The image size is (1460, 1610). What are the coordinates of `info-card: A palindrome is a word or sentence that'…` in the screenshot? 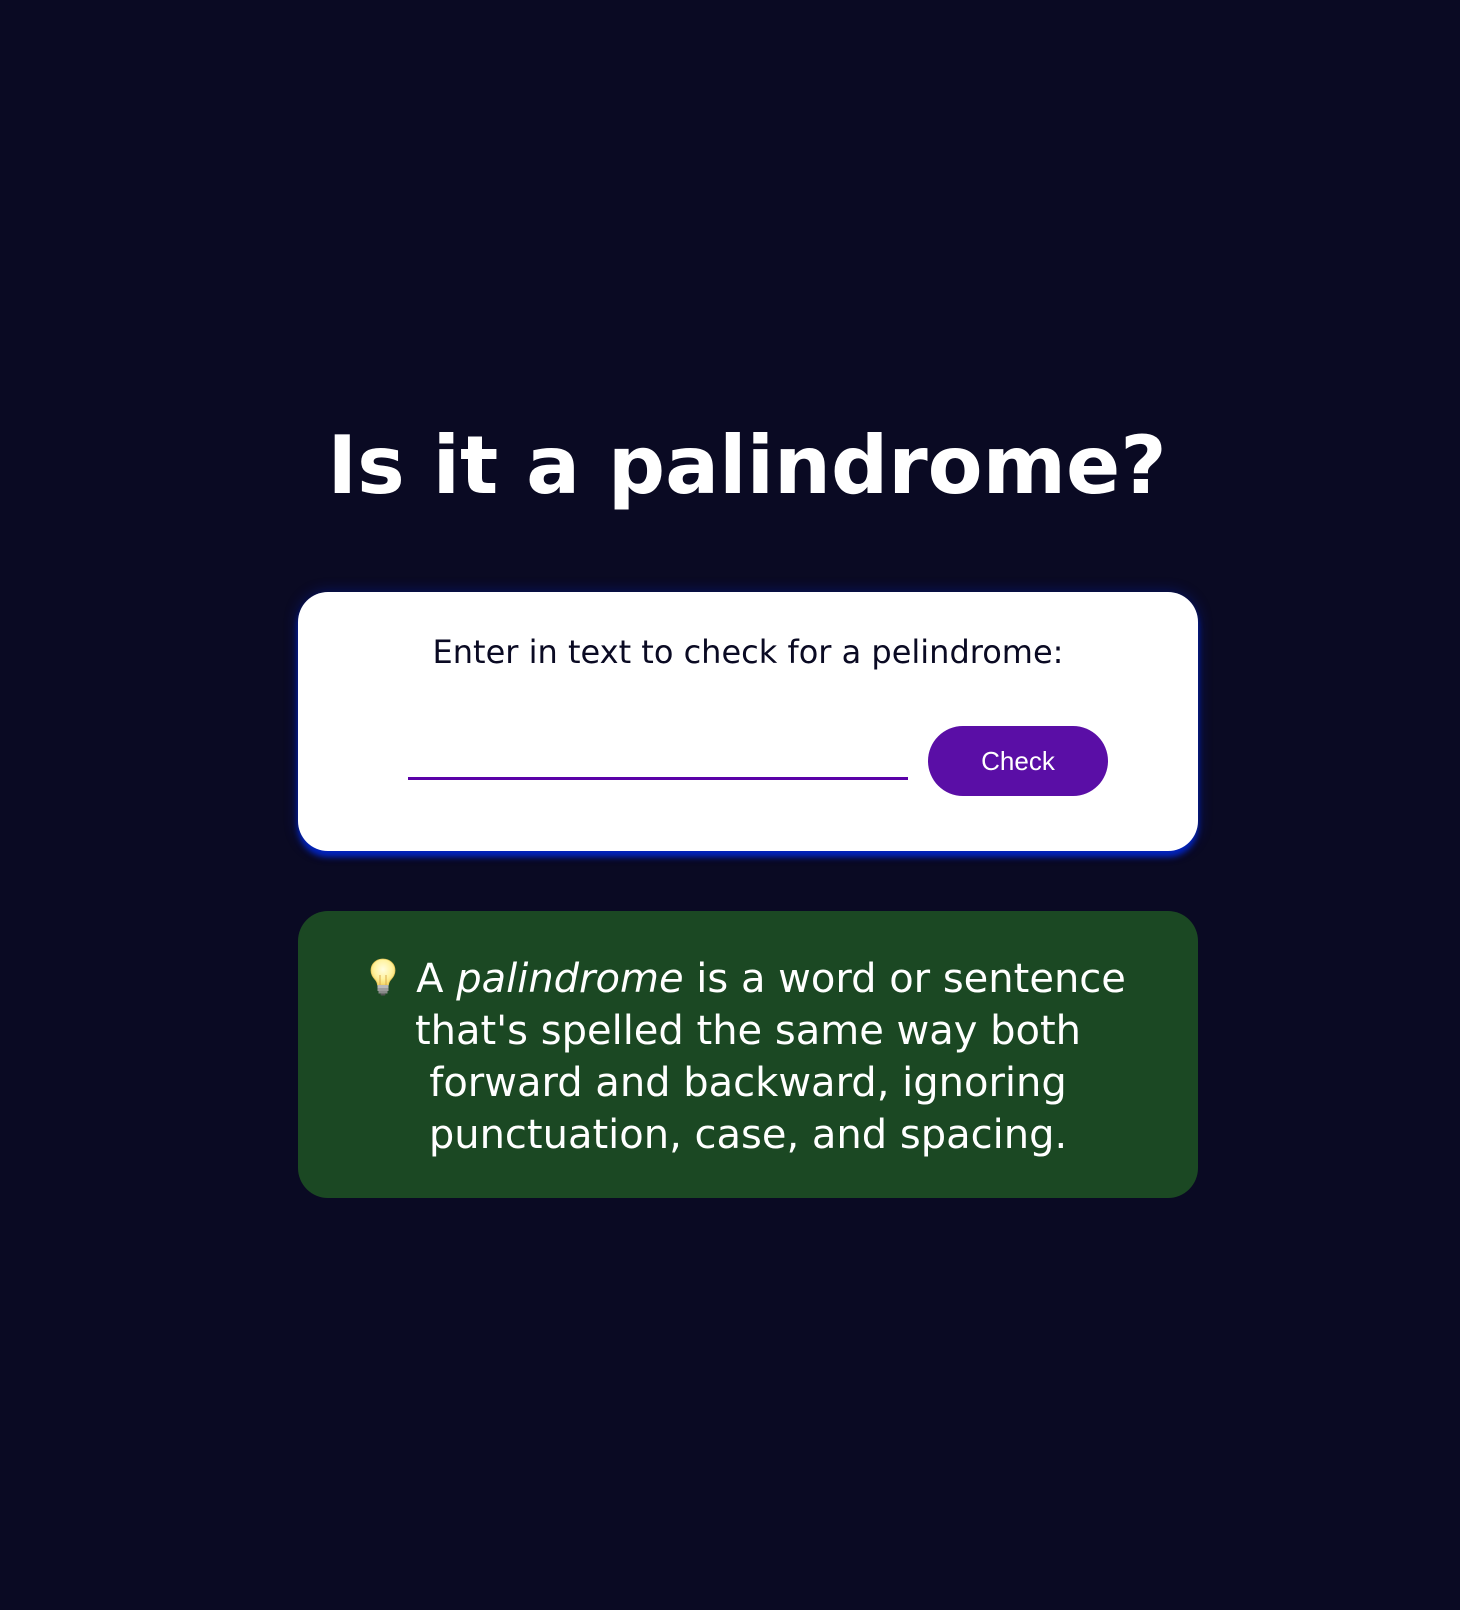 It's located at (748, 1054).